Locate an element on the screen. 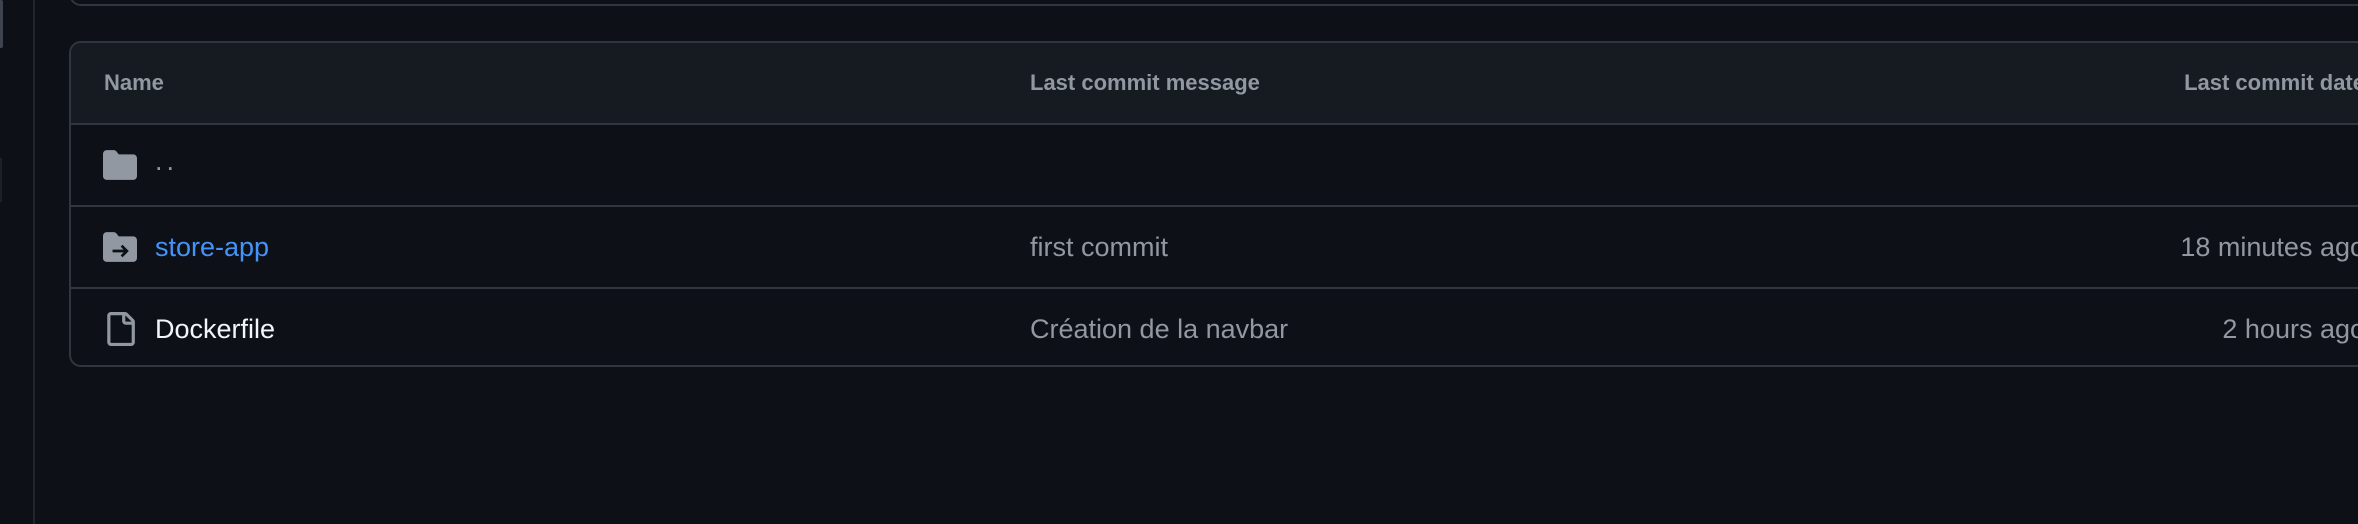  sidebar-edge-marker is located at coordinates (1, 180).